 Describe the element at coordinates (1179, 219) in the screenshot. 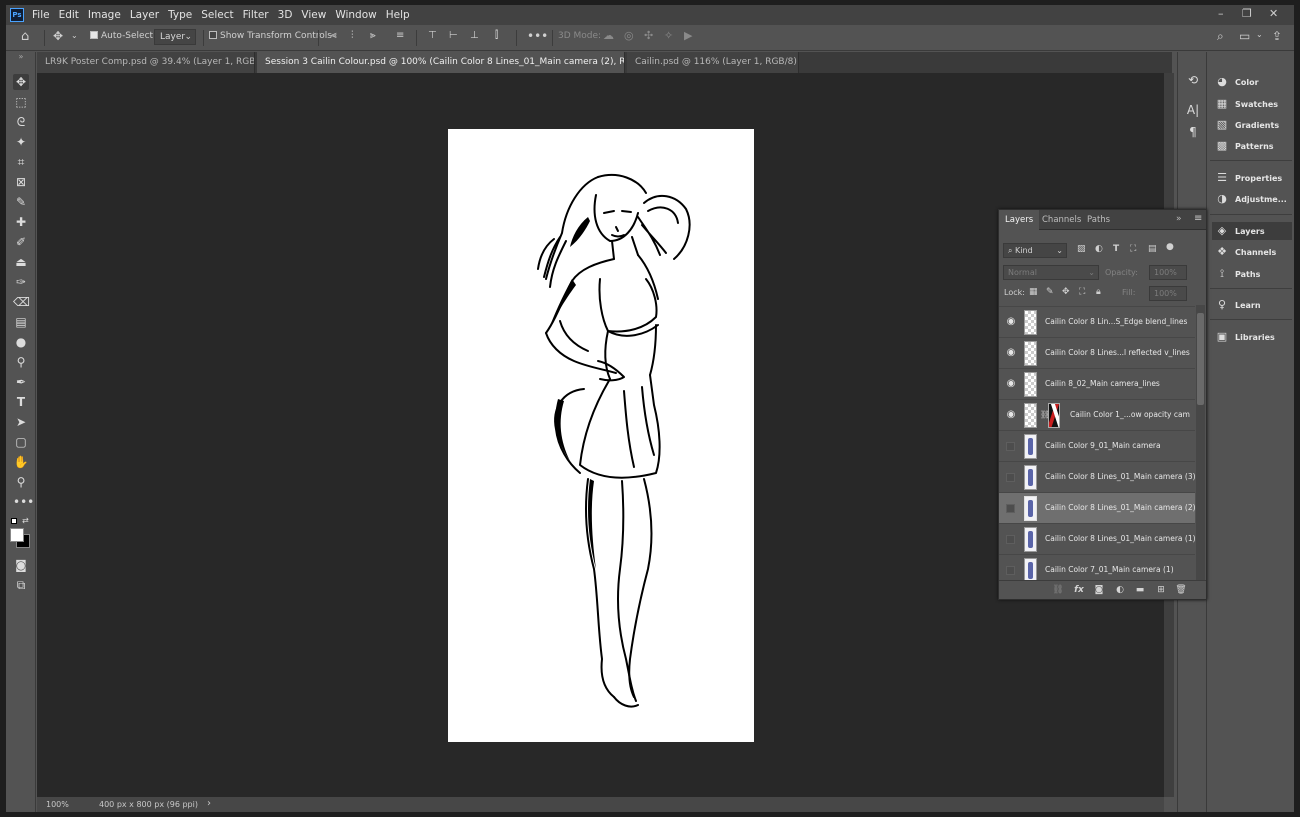

I see `collapse-panel-icon: »` at that location.